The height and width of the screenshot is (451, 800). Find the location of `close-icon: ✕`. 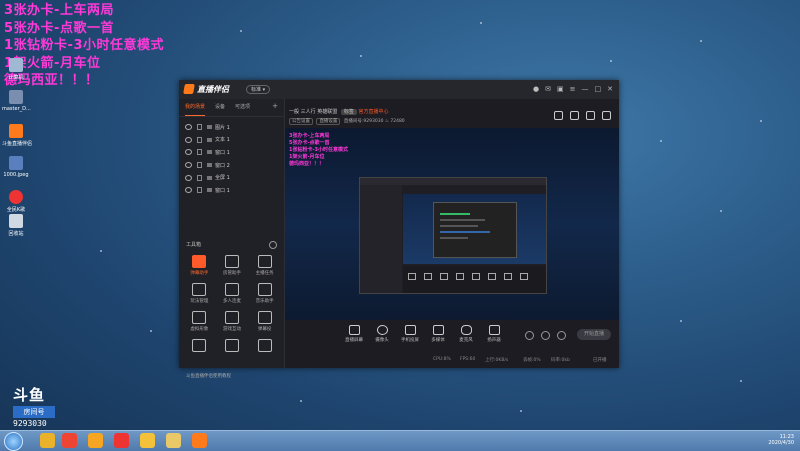

close-icon: ✕ is located at coordinates (610, 89).